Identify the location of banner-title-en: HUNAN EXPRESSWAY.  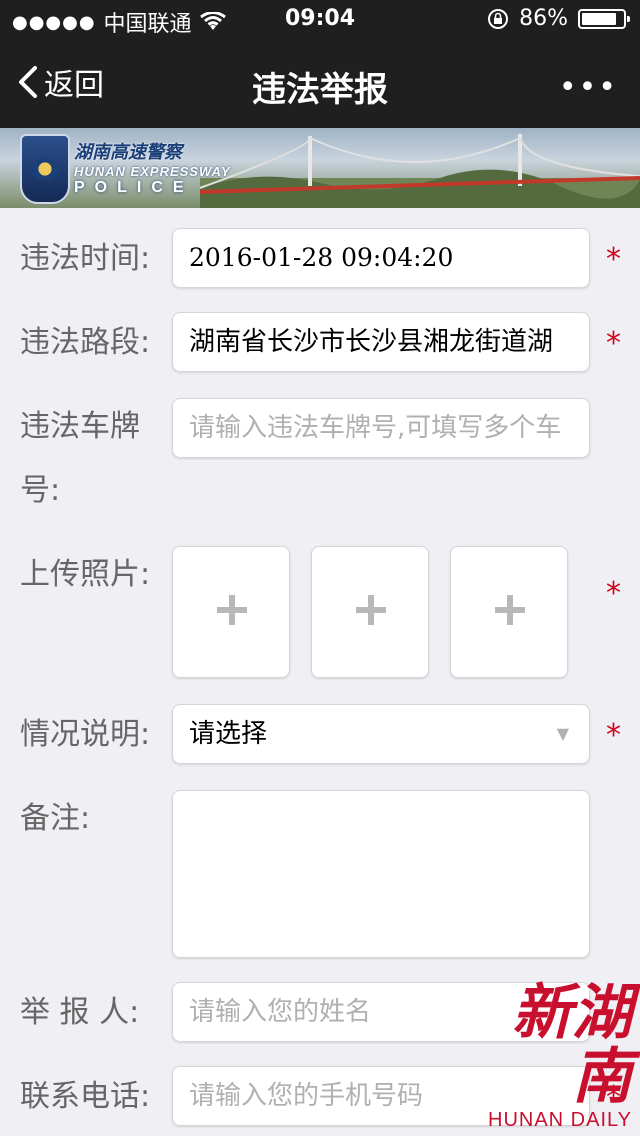
(152, 171).